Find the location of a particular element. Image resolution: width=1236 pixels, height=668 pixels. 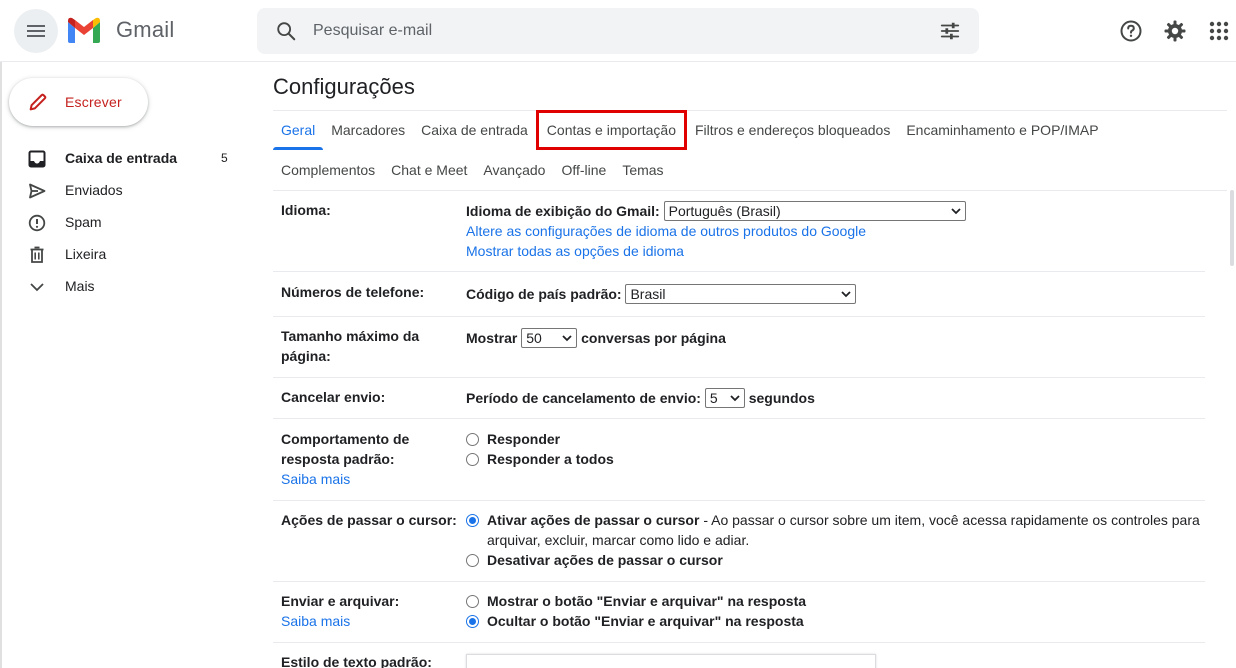

sidebar-item-label: Lixeira is located at coordinates (86, 254).